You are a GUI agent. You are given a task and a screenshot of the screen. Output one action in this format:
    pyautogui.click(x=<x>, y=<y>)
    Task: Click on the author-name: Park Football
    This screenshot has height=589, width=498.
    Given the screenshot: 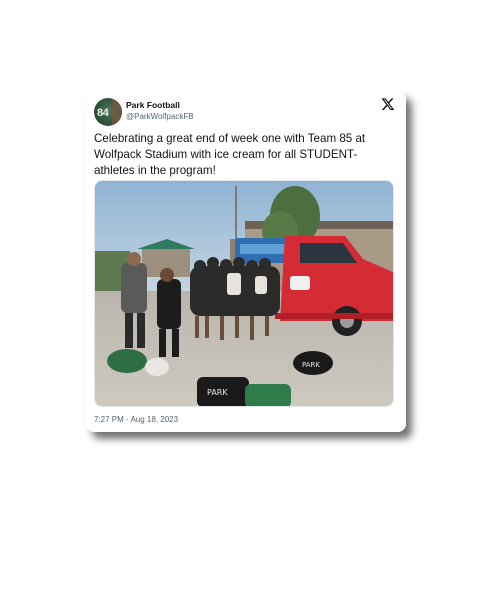 What is the action you would take?
    pyautogui.click(x=153, y=105)
    